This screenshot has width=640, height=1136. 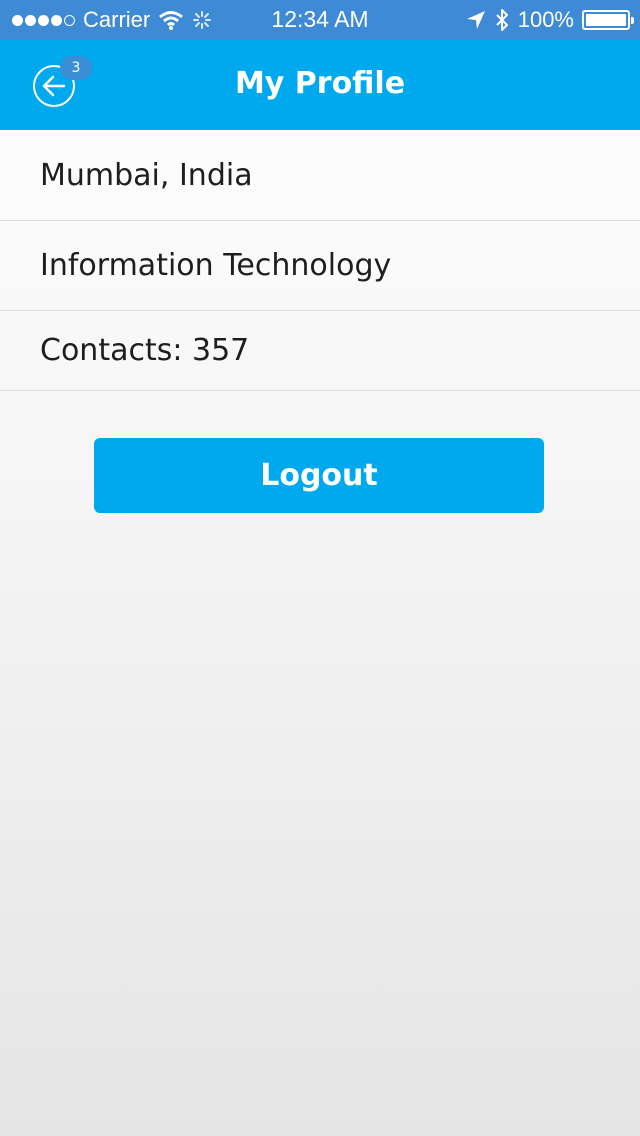 What do you see at coordinates (320, 351) in the screenshot?
I see `profile-contacts: Contacts: 357` at bounding box center [320, 351].